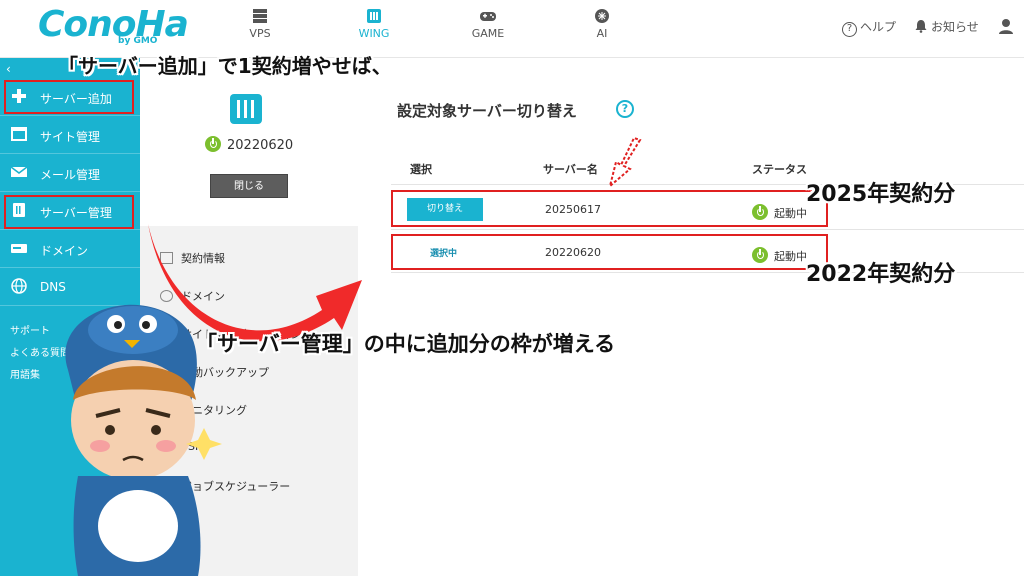 The image size is (1024, 576). Describe the element at coordinates (260, 33) in the screenshot. I see `nav-vps-label: VPS` at that location.